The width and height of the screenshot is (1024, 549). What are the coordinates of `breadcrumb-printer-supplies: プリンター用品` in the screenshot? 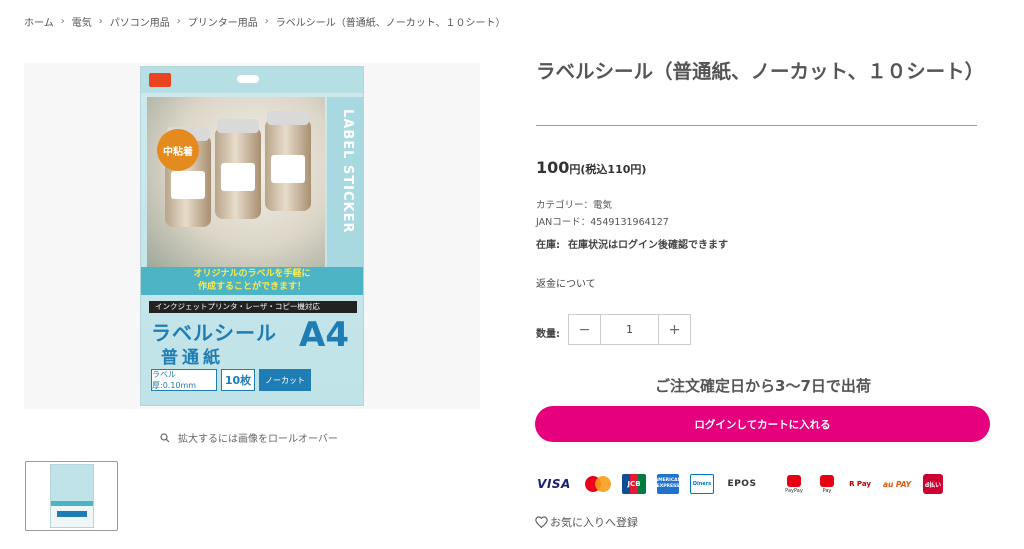 It's located at (223, 21).